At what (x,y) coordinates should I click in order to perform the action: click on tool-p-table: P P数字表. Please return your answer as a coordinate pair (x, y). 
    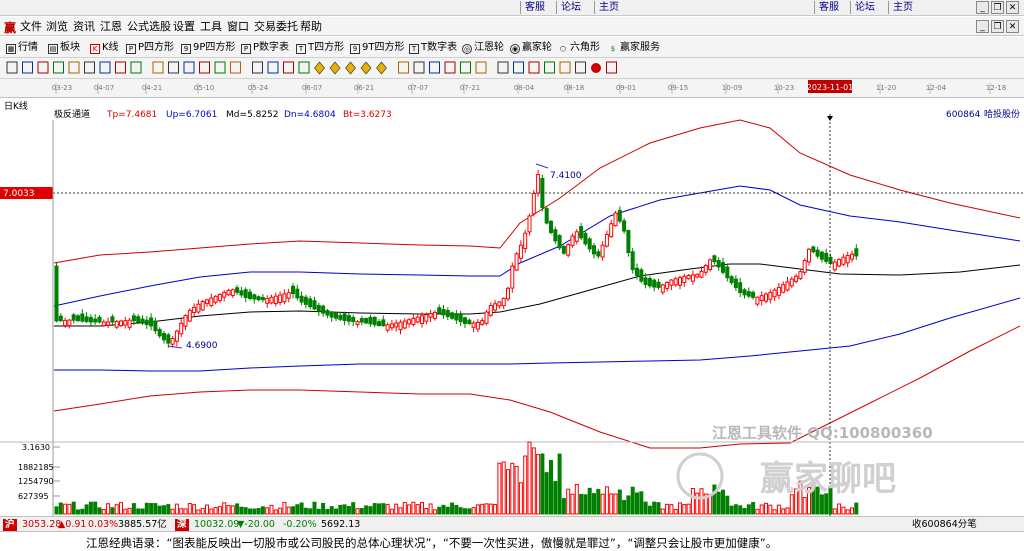
    Looking at the image, I should click on (265, 47).